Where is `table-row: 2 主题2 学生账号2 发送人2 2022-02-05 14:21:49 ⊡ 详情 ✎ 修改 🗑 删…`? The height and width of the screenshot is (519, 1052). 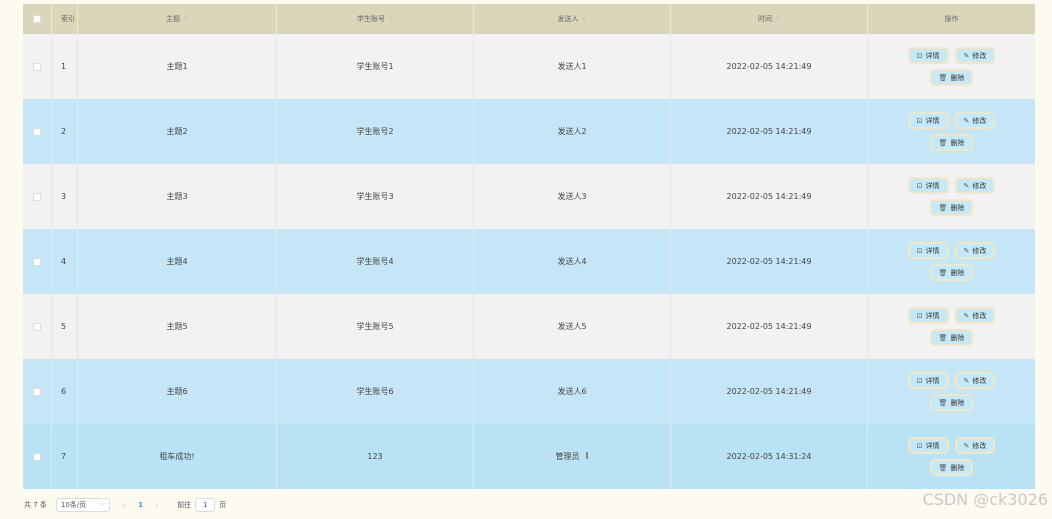
table-row: 2 主题2 学生账号2 发送人2 2022-02-05 14:21:49 ⊡ 详情 ✎ 修改 🗑 删… is located at coordinates (529, 131).